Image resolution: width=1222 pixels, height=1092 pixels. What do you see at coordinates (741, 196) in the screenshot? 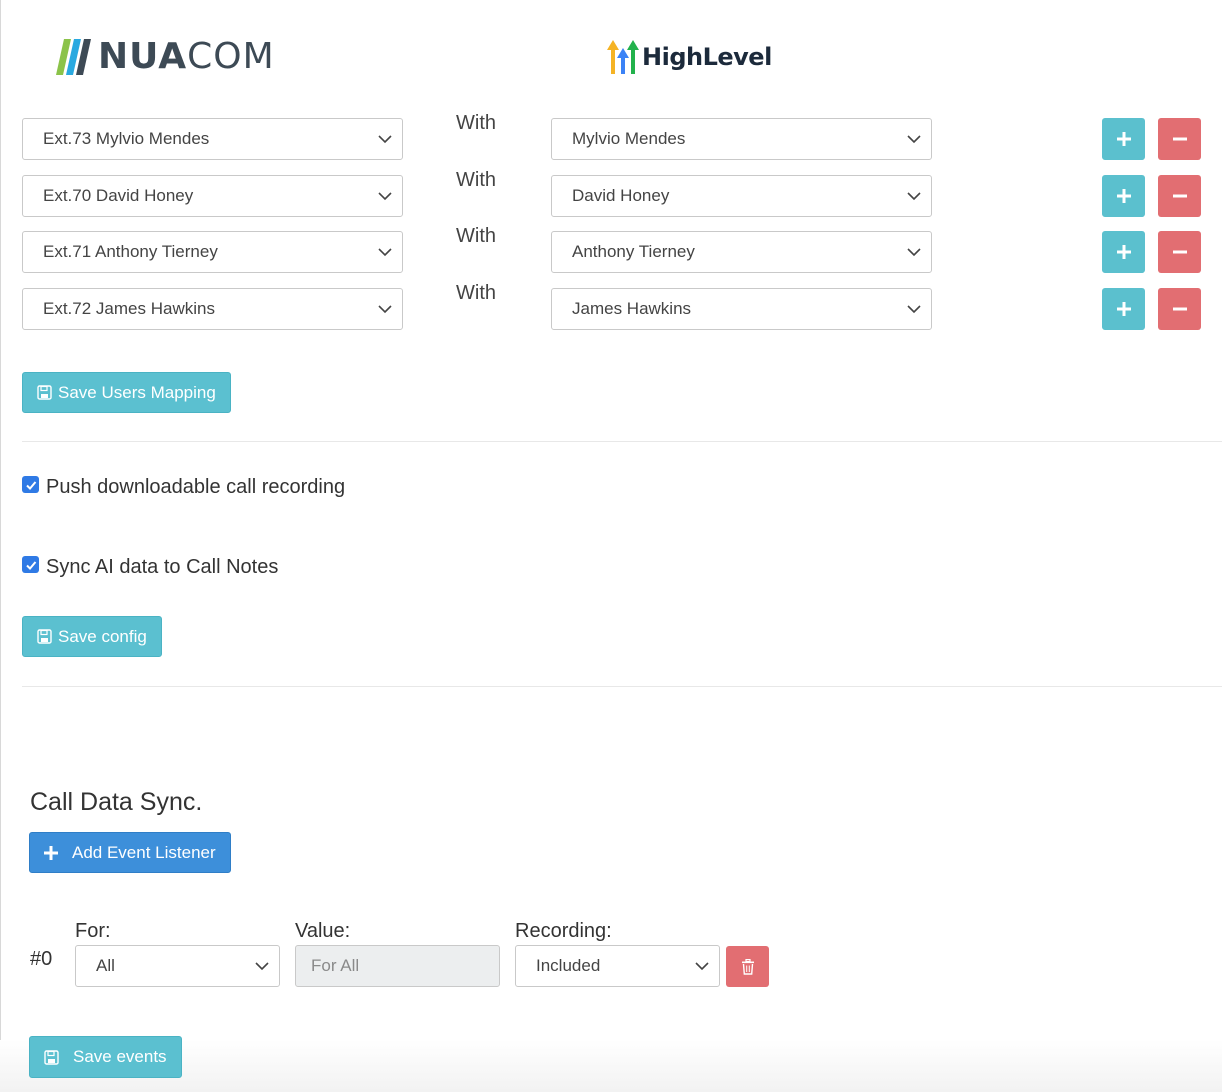
I see `user-select: David Honey` at bounding box center [741, 196].